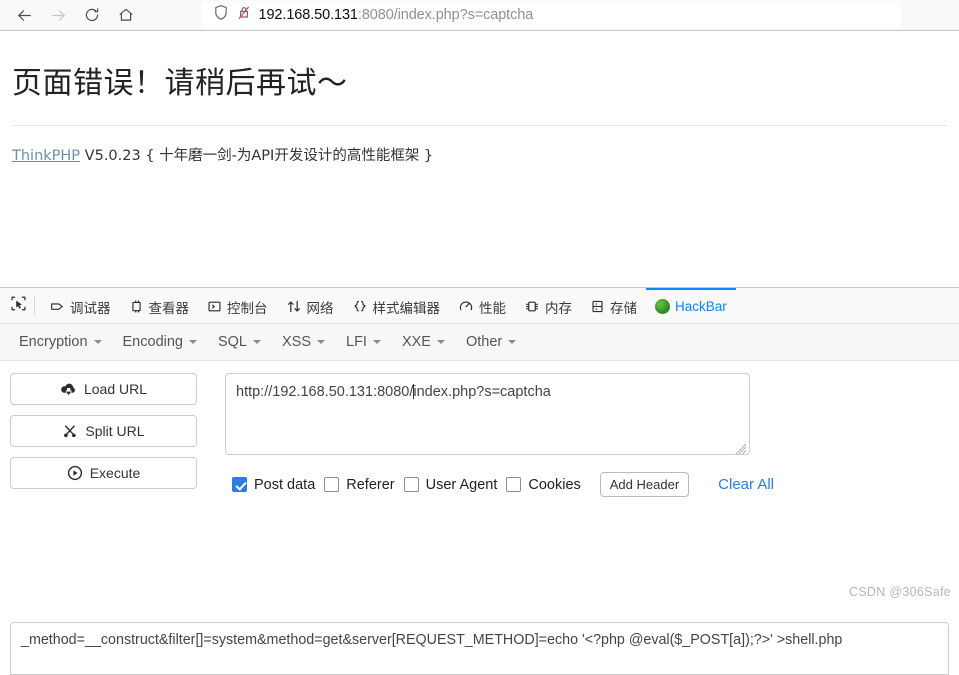 This screenshot has height=675, width=959. Describe the element at coordinates (103, 431) in the screenshot. I see `split-url-button: Split URL` at that location.